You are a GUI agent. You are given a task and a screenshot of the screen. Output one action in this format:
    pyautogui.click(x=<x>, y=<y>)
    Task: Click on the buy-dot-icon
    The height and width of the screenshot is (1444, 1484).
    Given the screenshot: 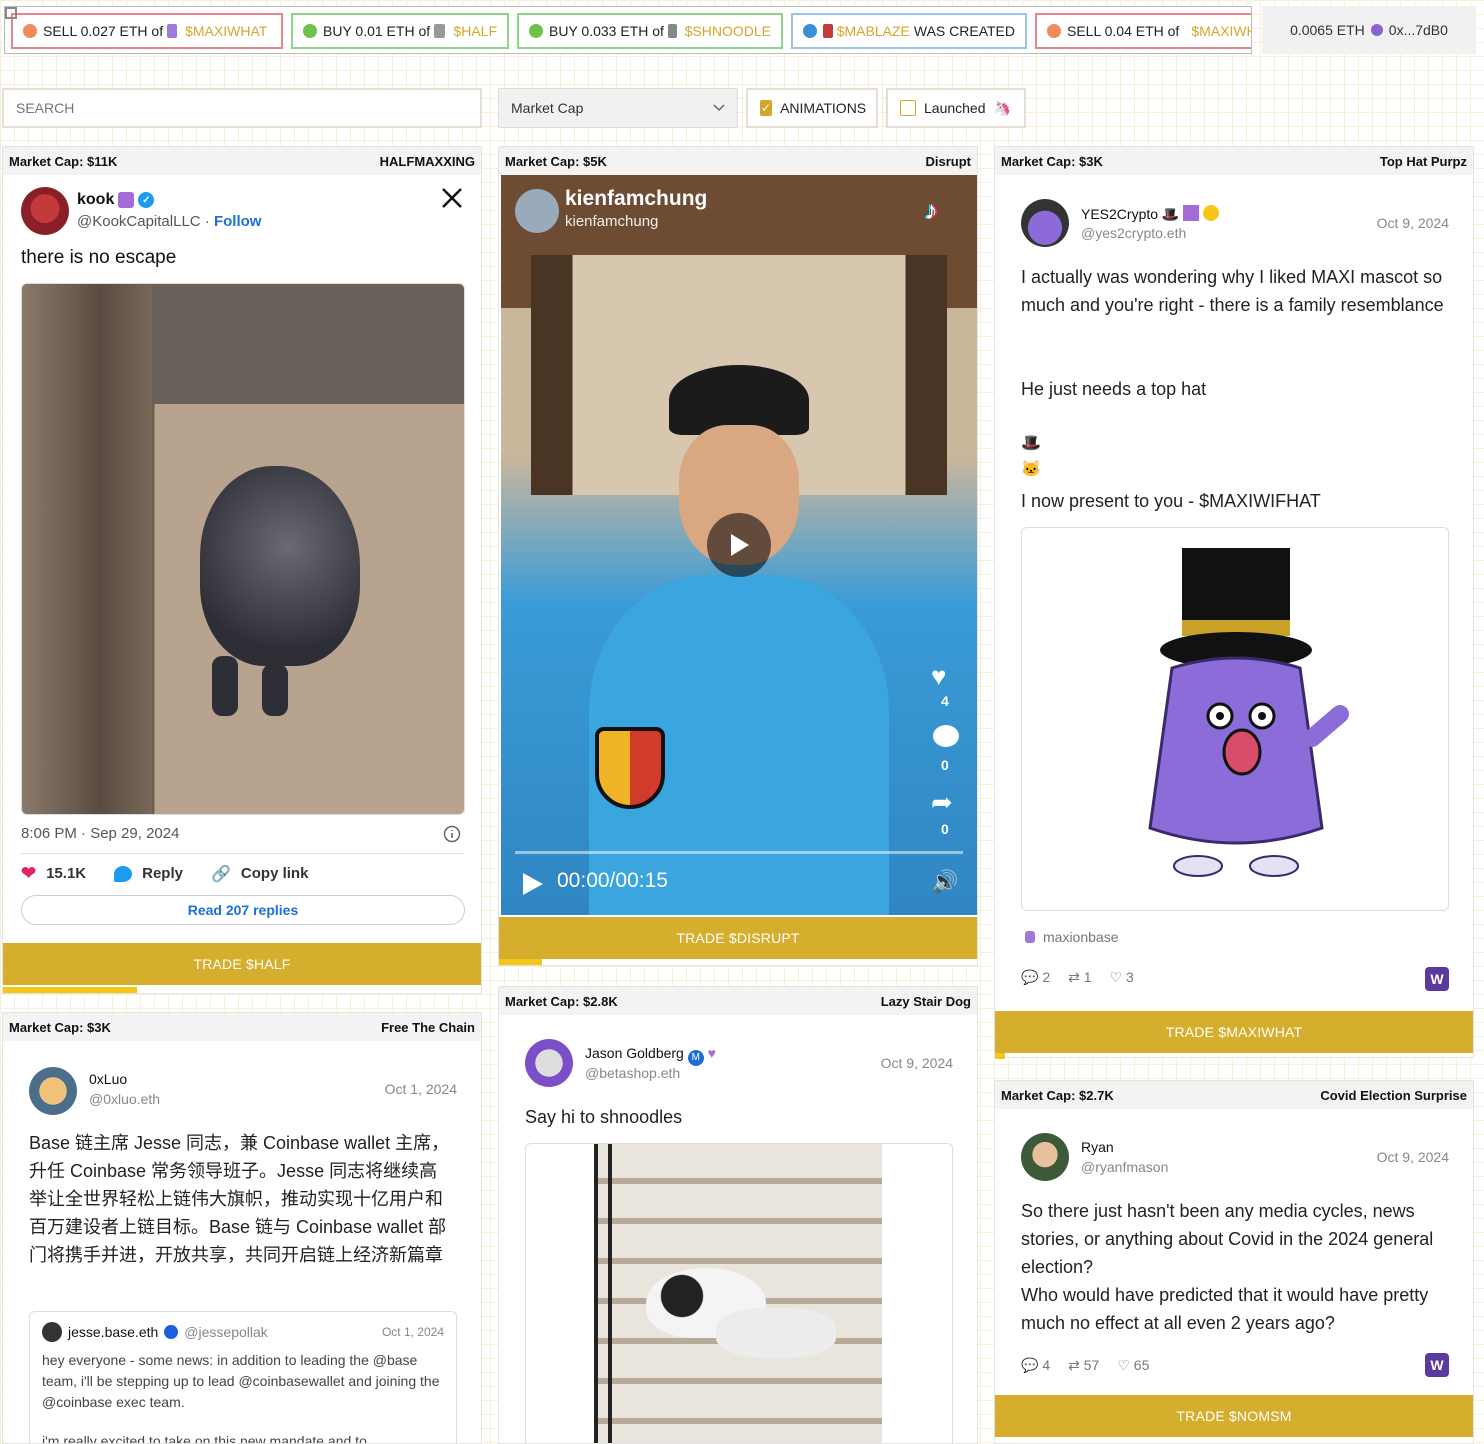 What is the action you would take?
    pyautogui.click(x=536, y=31)
    